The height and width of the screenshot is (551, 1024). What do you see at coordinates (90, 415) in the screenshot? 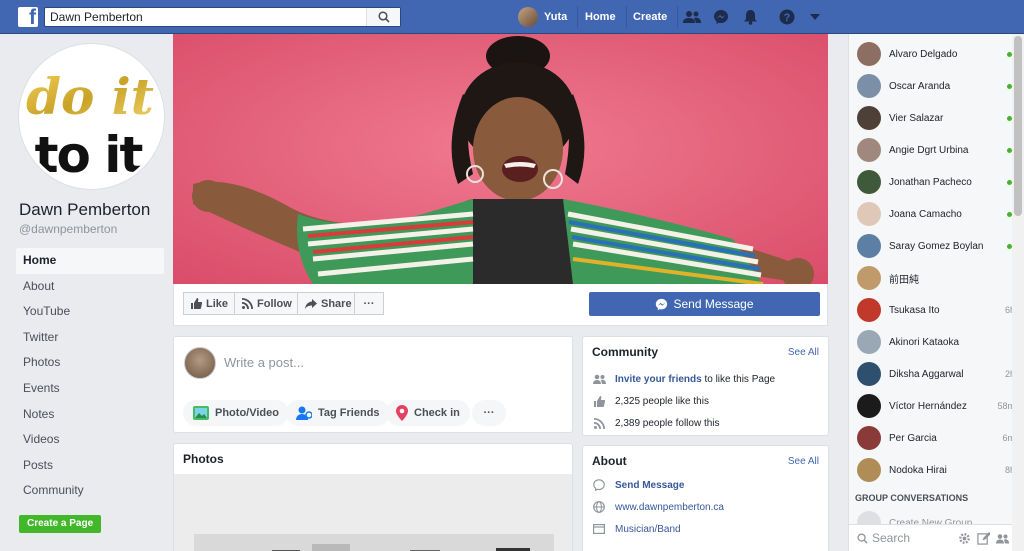
I see `left-nav-notes: Notes` at bounding box center [90, 415].